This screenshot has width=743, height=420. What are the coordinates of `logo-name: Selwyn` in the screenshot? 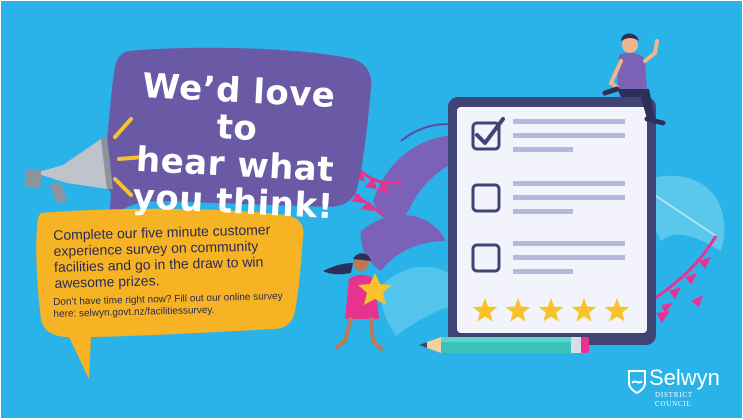 It's located at (684, 377).